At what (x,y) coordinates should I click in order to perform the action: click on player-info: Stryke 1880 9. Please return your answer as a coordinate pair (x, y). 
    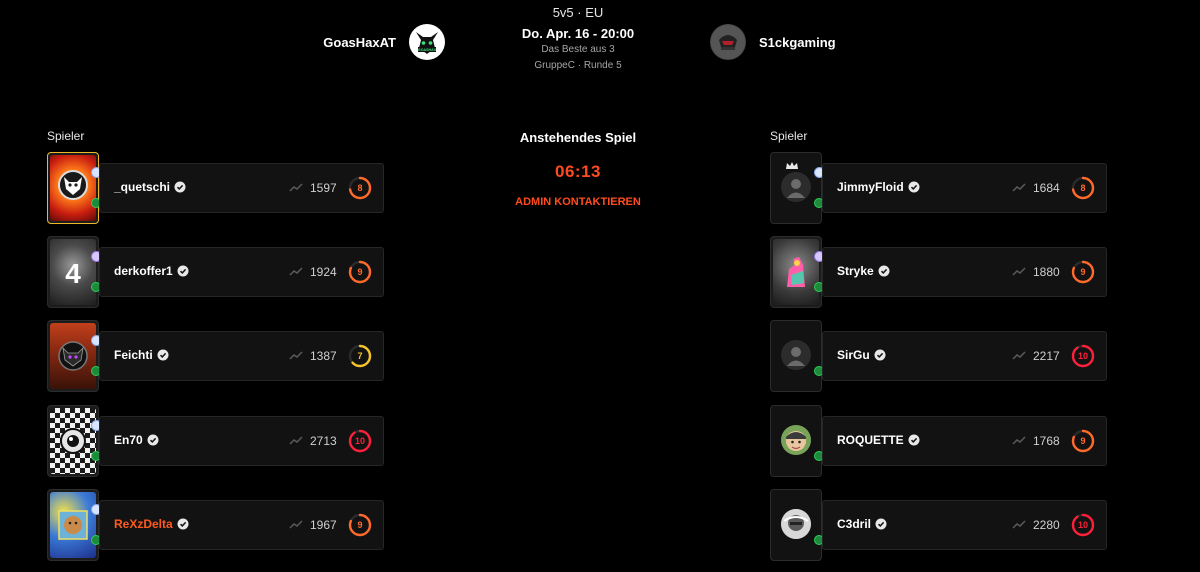
    Looking at the image, I should click on (964, 272).